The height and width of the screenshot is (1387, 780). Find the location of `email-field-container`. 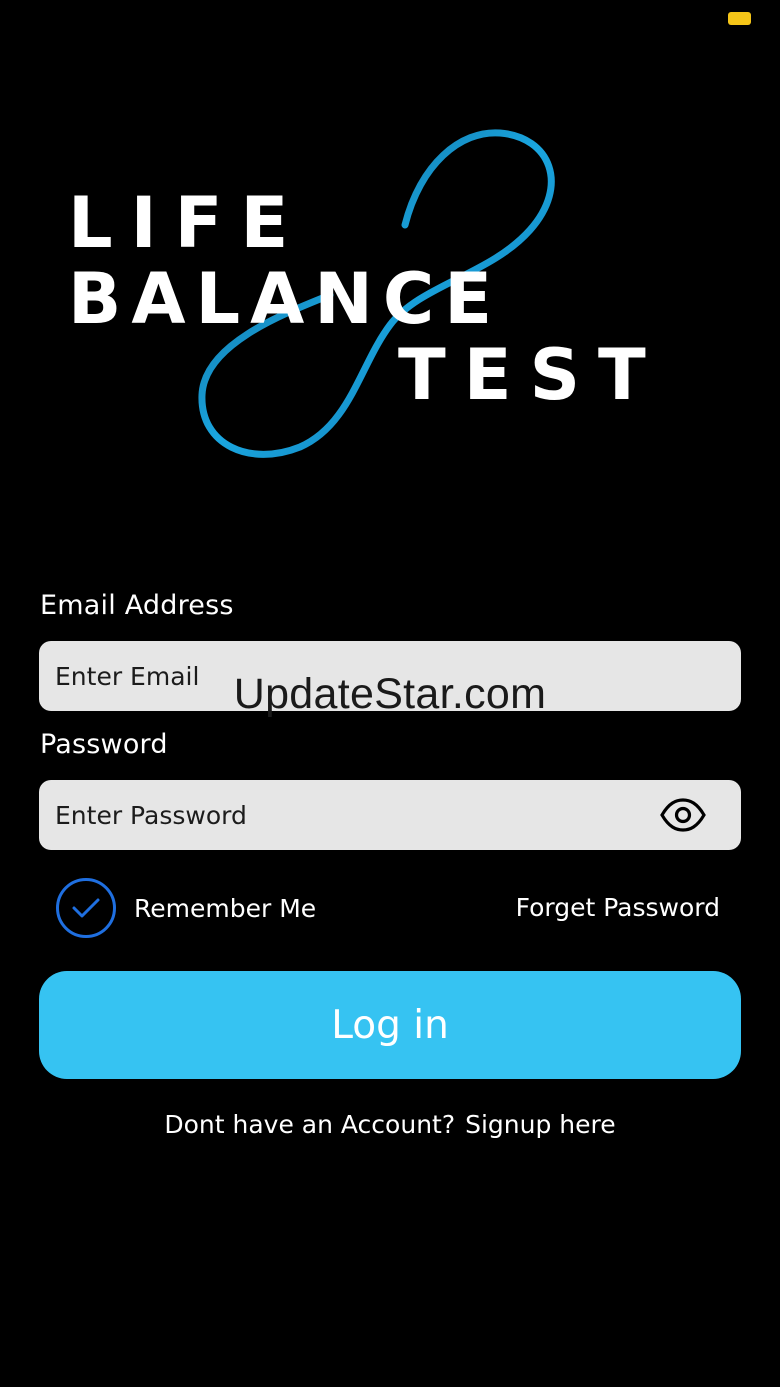

email-field-container is located at coordinates (390, 676).